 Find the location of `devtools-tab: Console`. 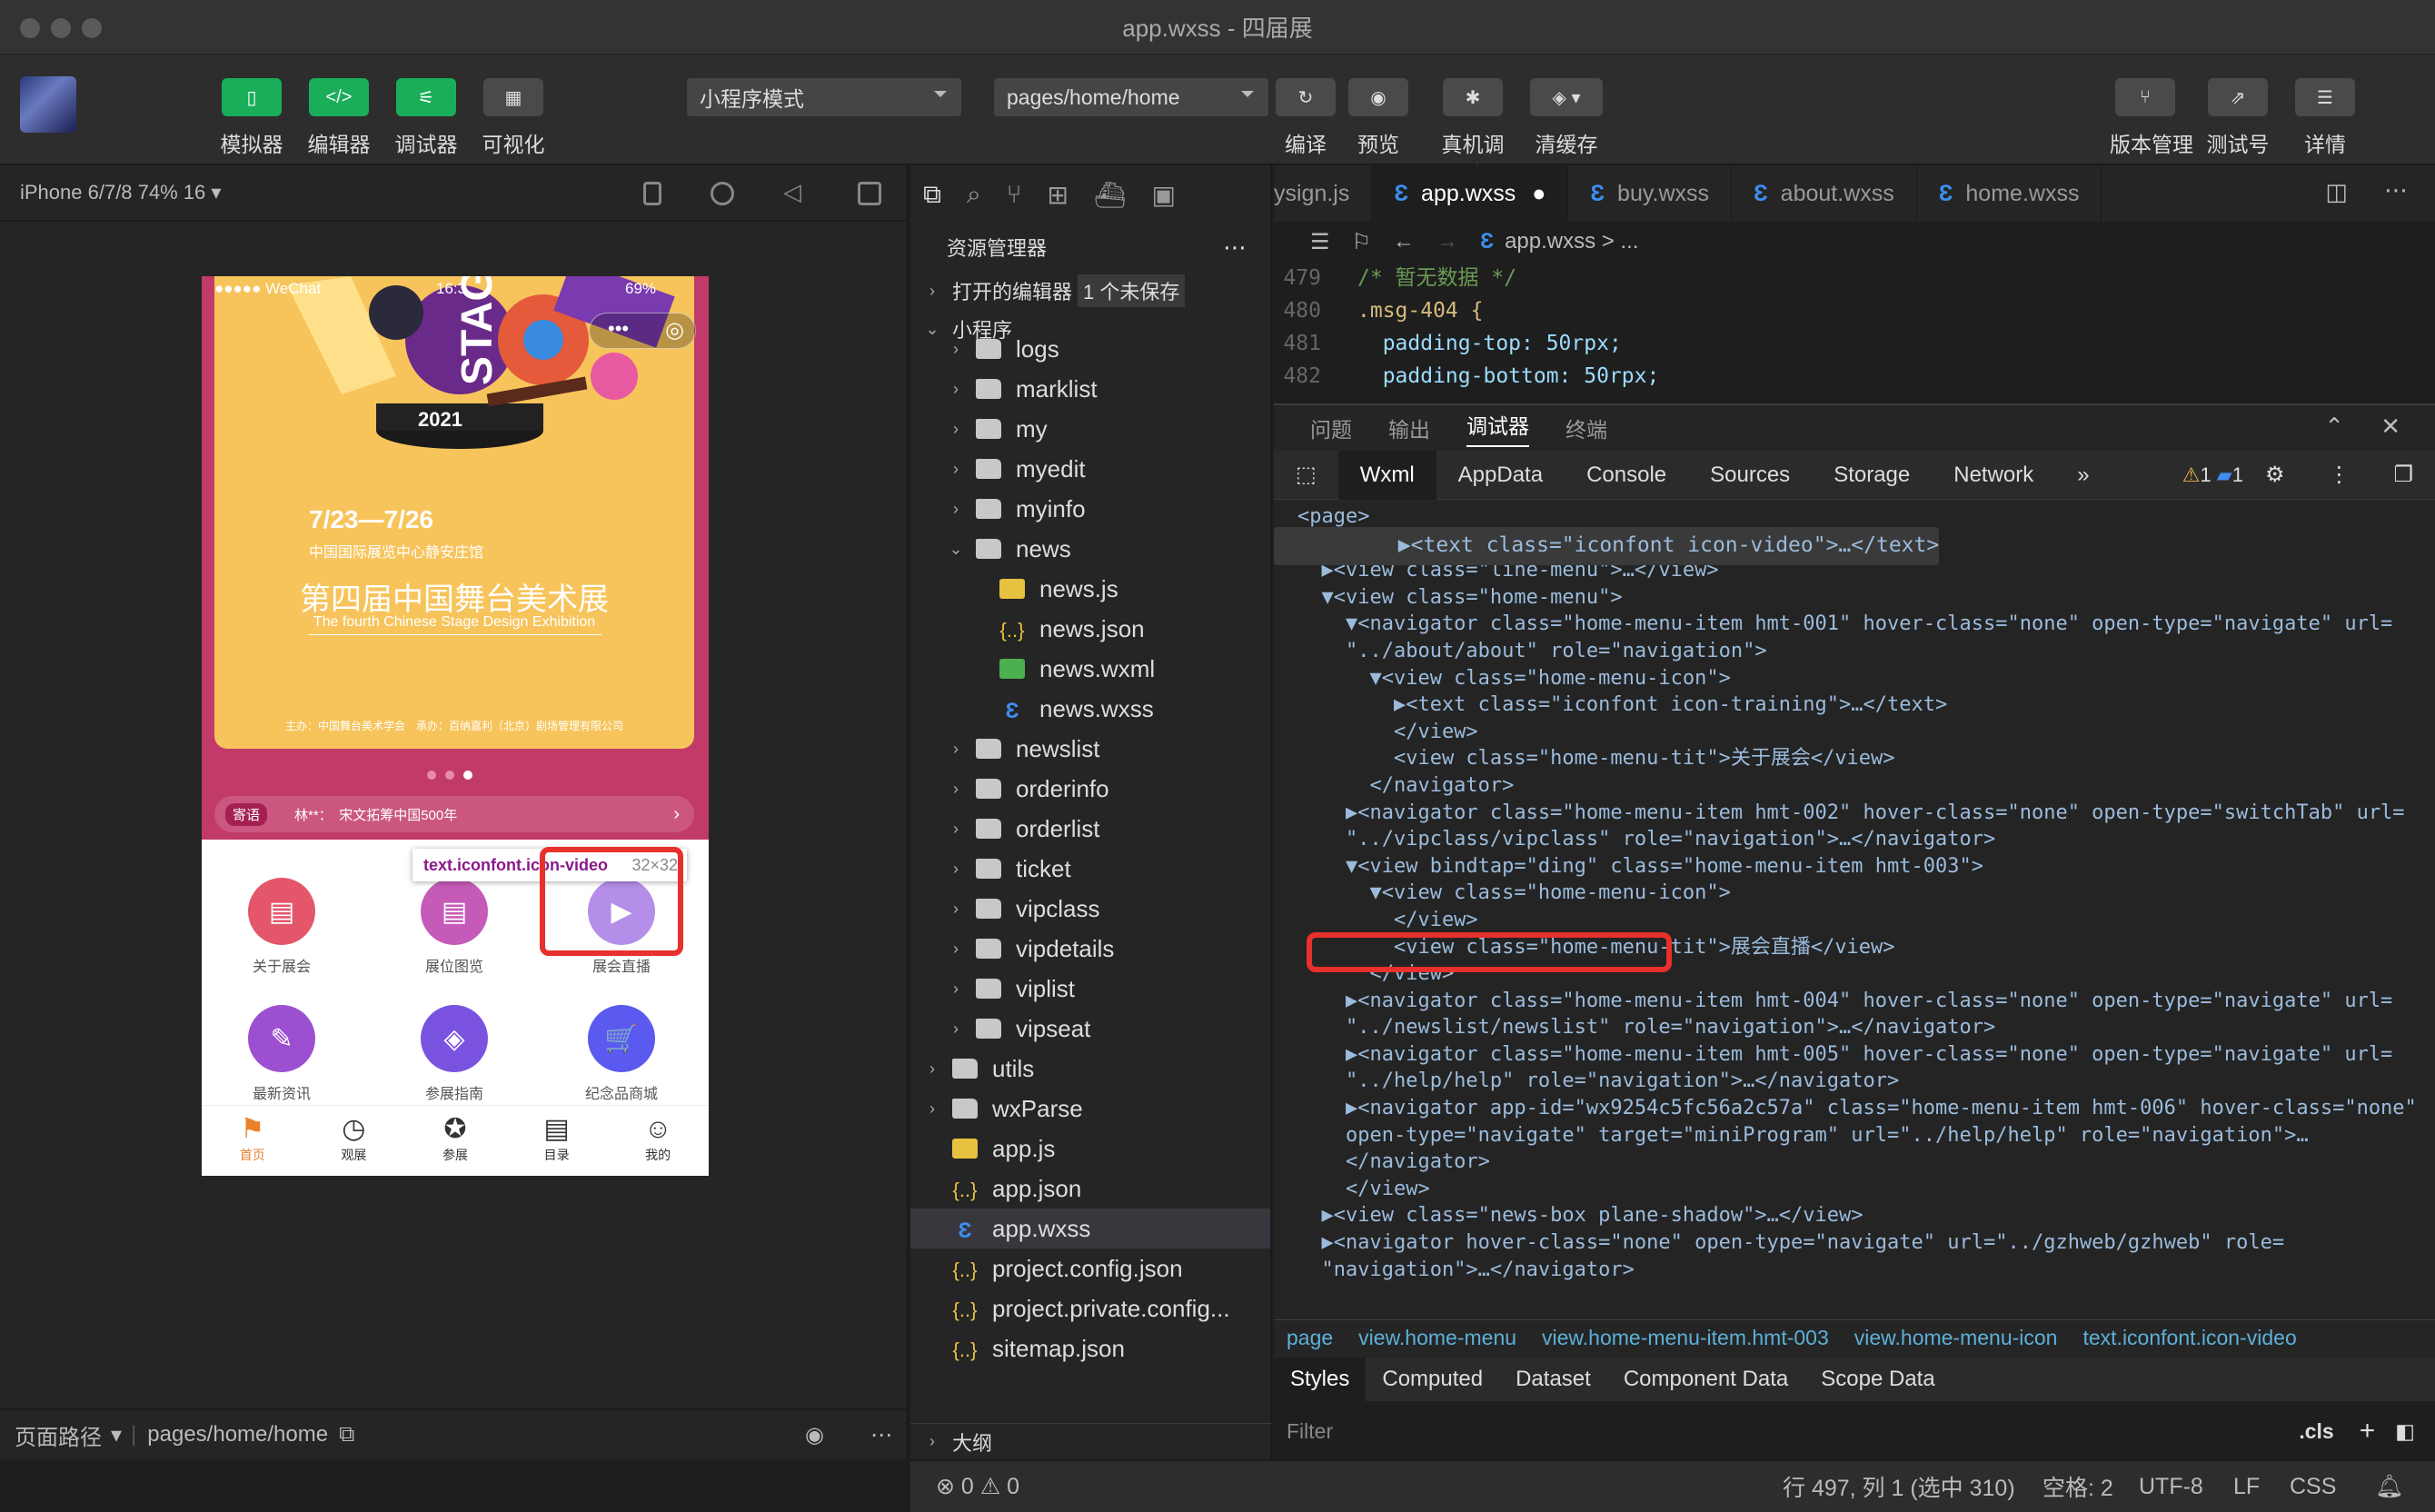

devtools-tab: Console is located at coordinates (1627, 475).